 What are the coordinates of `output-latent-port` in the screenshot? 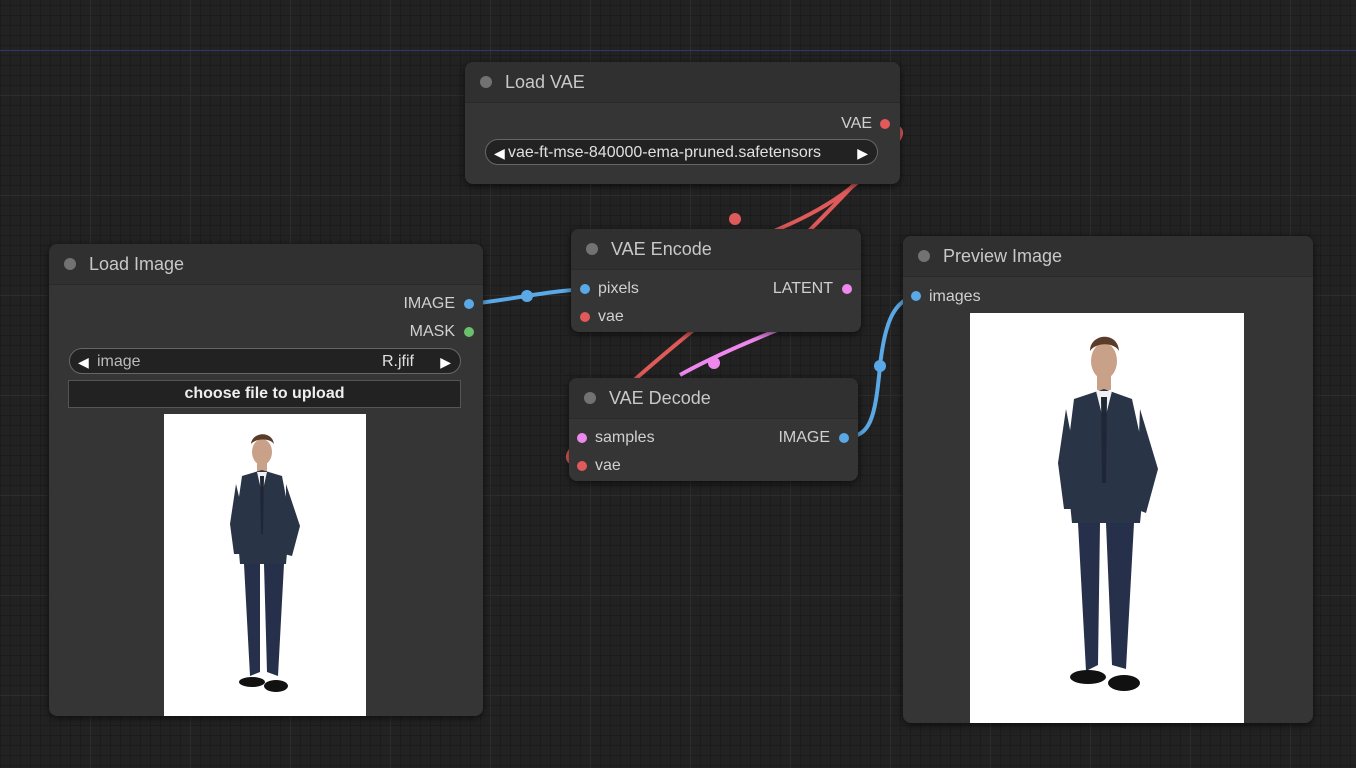 It's located at (847, 289).